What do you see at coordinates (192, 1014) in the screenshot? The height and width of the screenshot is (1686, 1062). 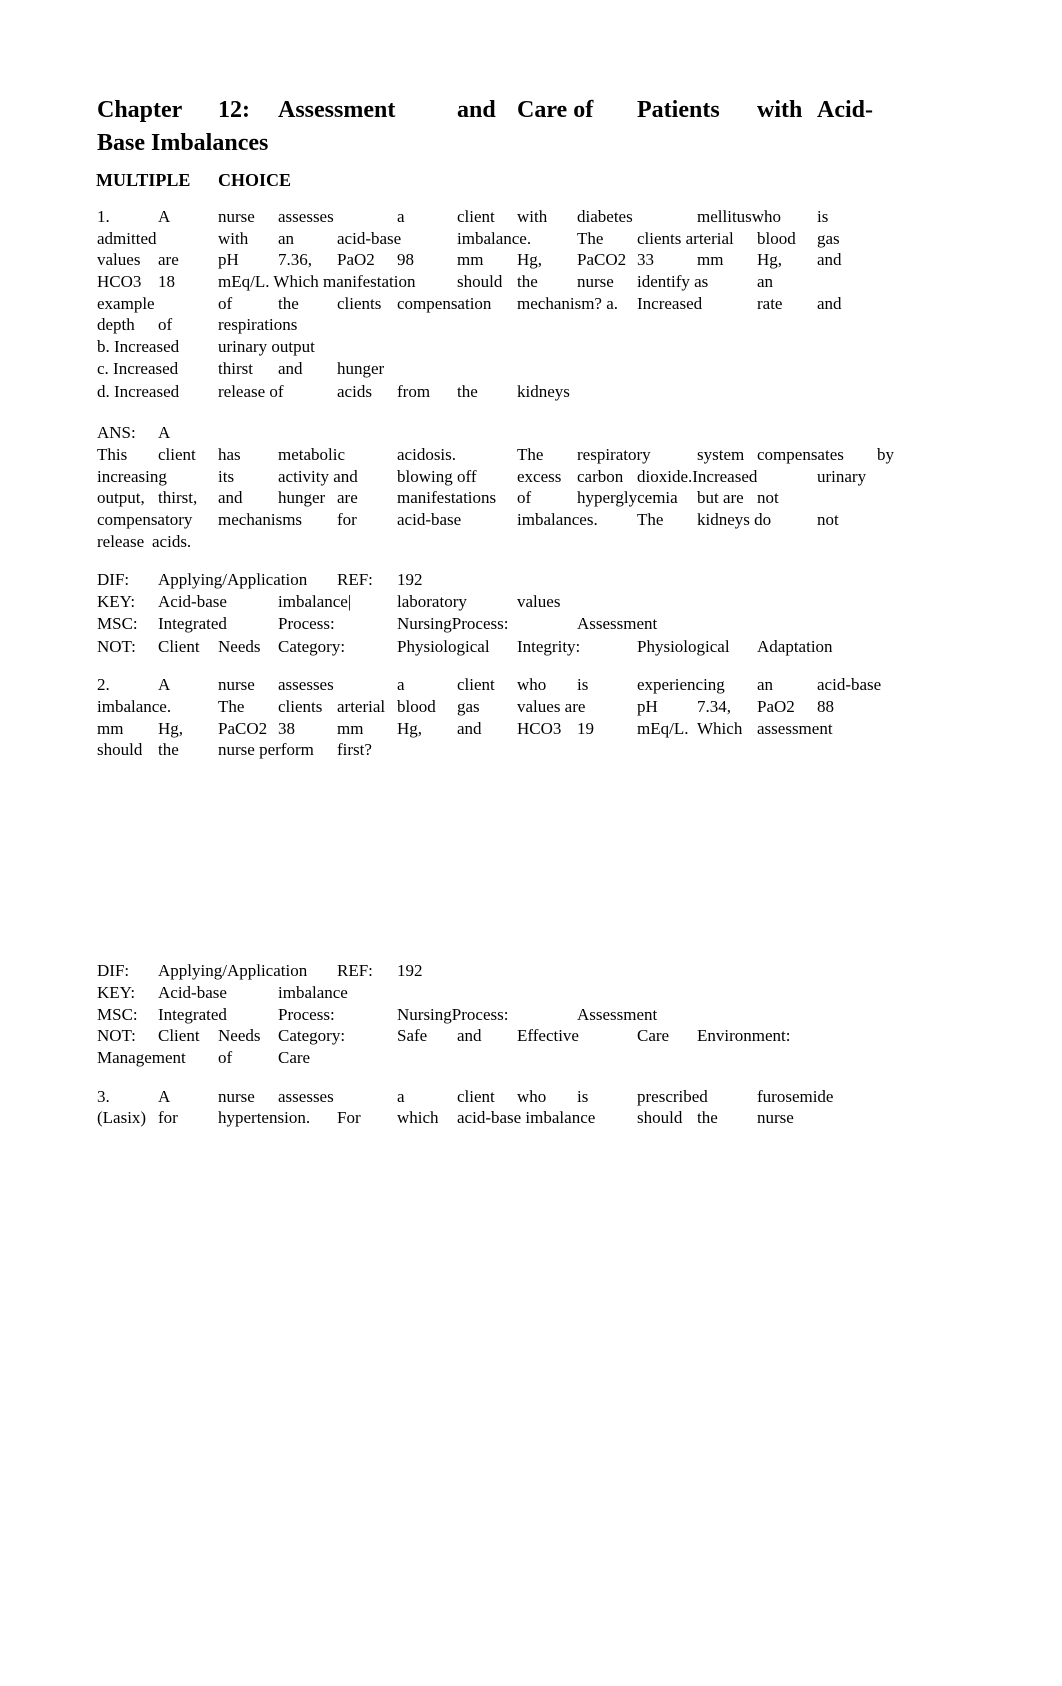 I see `text-cell: Integrated` at bounding box center [192, 1014].